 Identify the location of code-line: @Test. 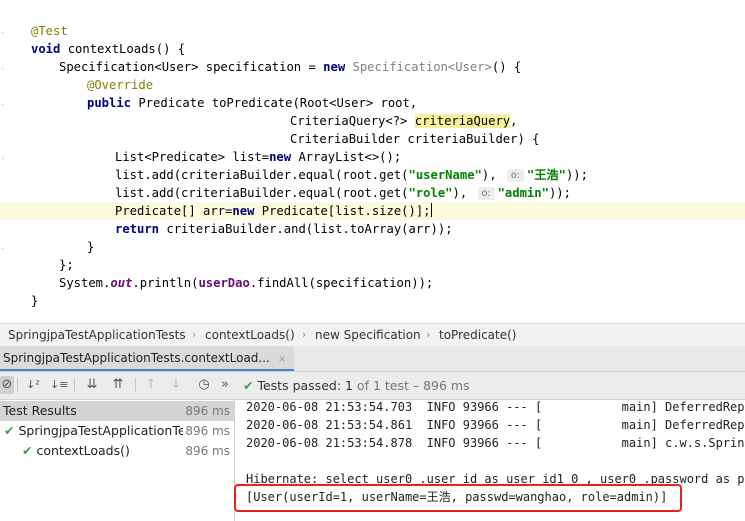
(372, 31).